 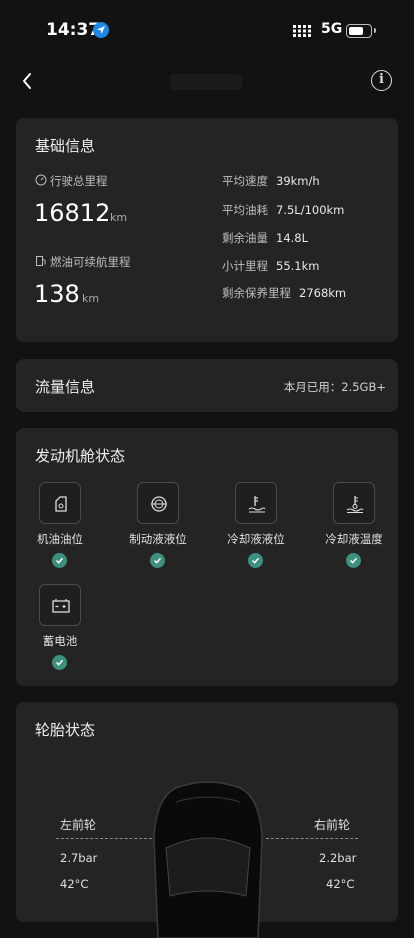 What do you see at coordinates (256, 503) in the screenshot?
I see `coolant-level-icon` at bounding box center [256, 503].